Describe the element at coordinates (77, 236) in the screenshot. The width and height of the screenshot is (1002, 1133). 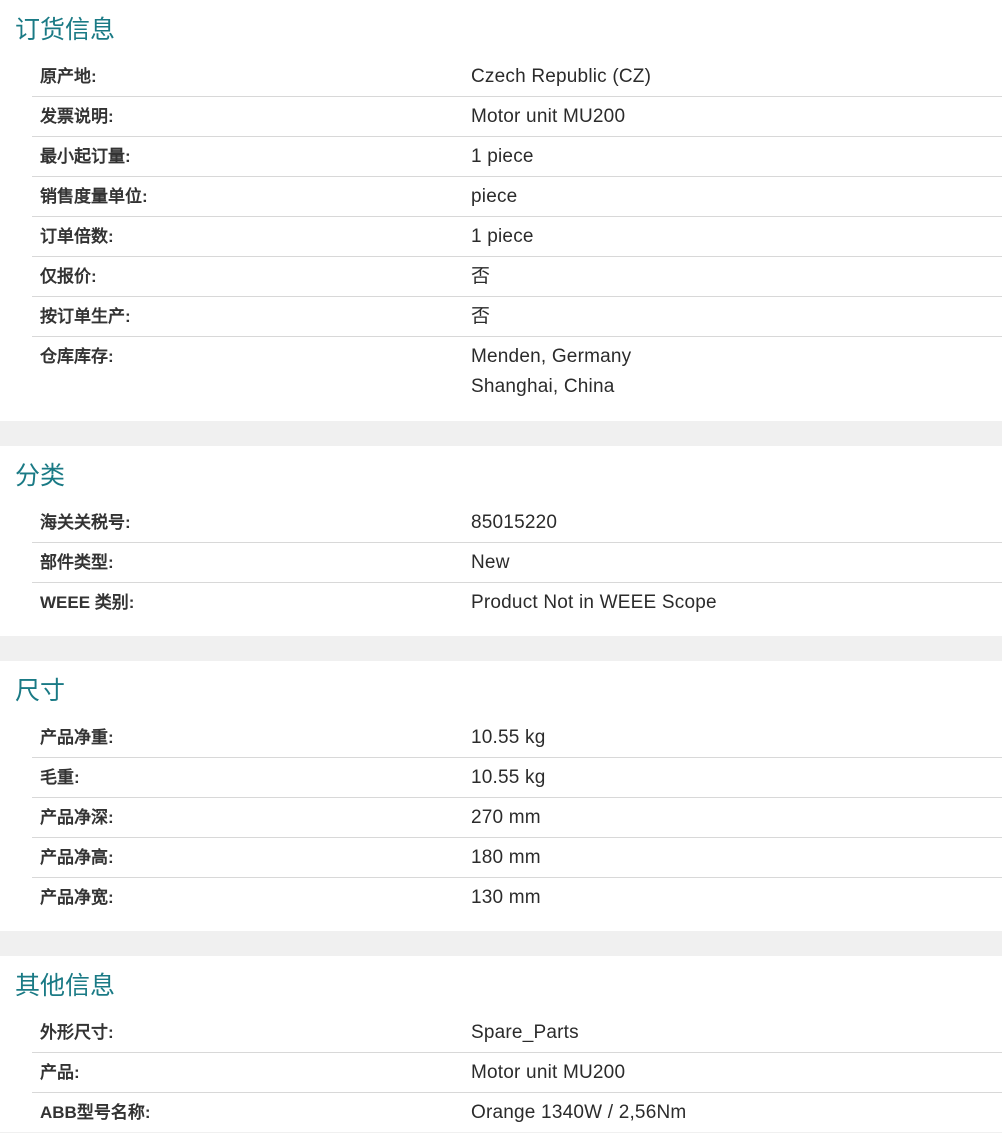
I see `spec-label: 订单倍数:` at that location.